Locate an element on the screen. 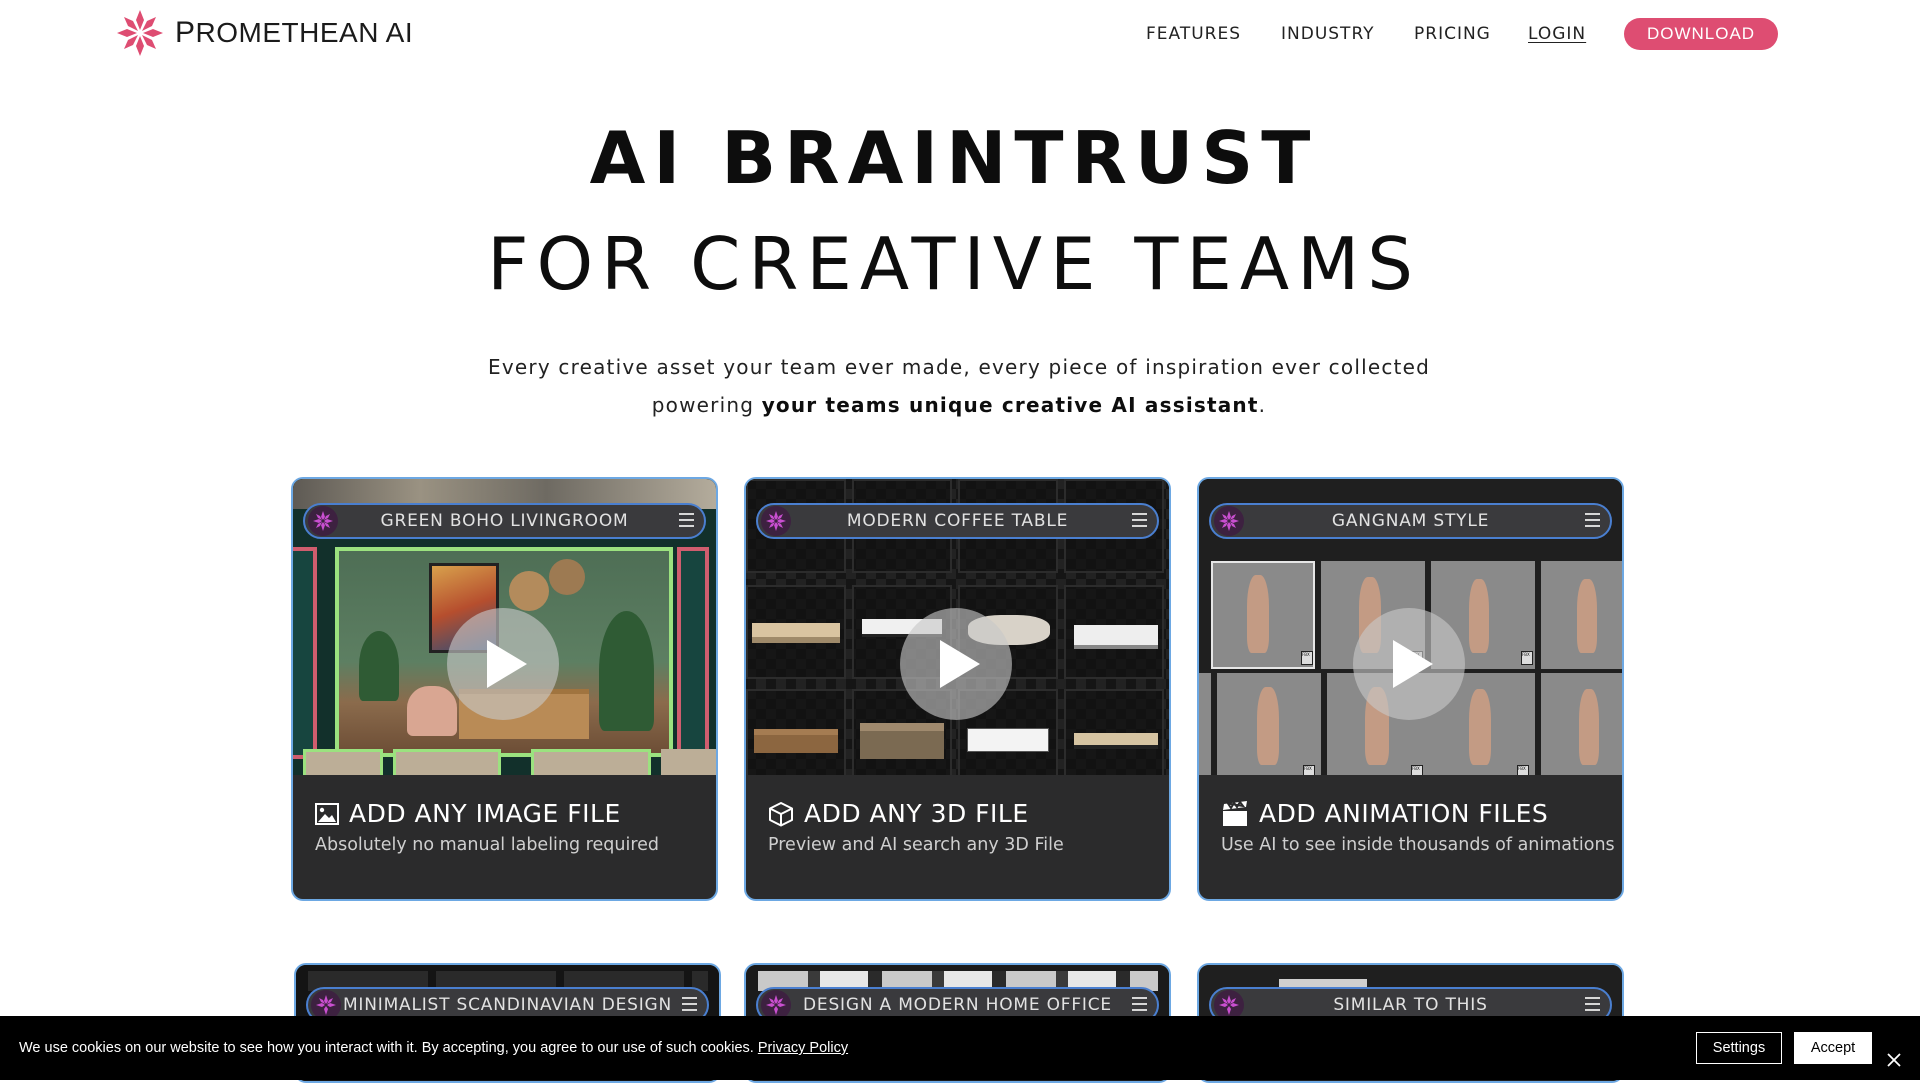 The height and width of the screenshot is (1083, 1920). promethean-logo-icon is located at coordinates (140, 33).